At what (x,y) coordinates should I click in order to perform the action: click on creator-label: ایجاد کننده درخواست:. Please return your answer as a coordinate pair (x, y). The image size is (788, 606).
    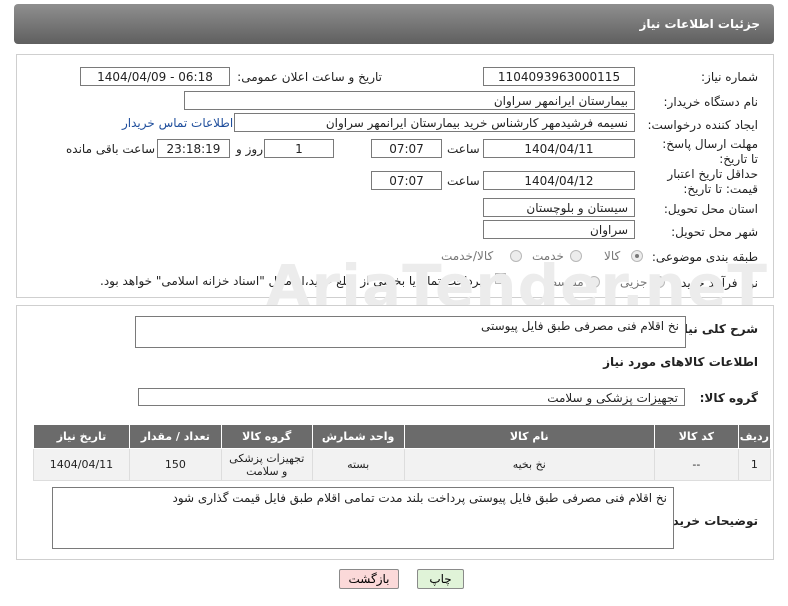
    Looking at the image, I should click on (702, 125).